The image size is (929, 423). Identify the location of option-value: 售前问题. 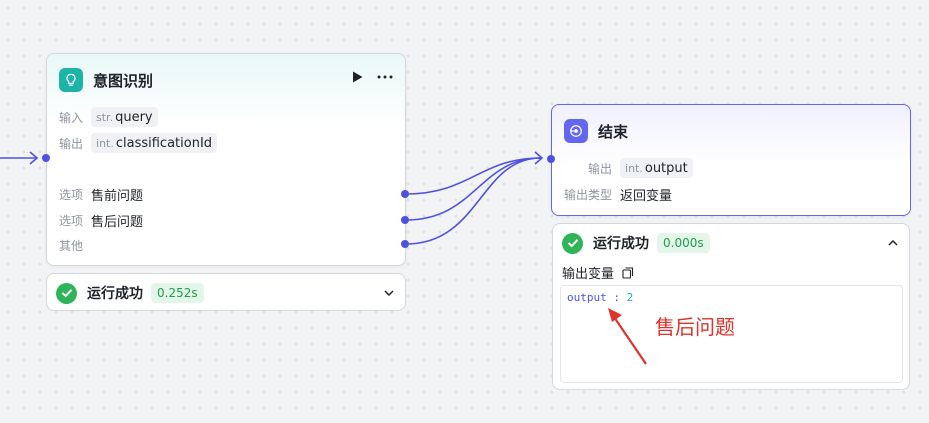
(117, 196).